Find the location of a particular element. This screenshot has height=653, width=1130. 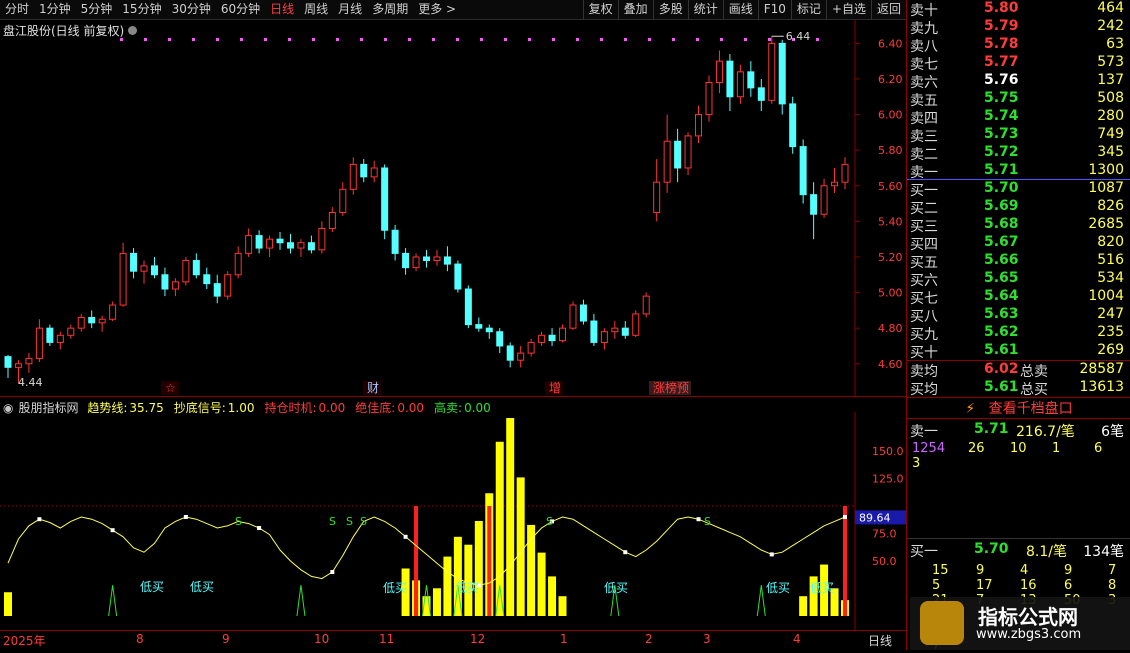

asks-label: 卖七 is located at coordinates (924, 65).